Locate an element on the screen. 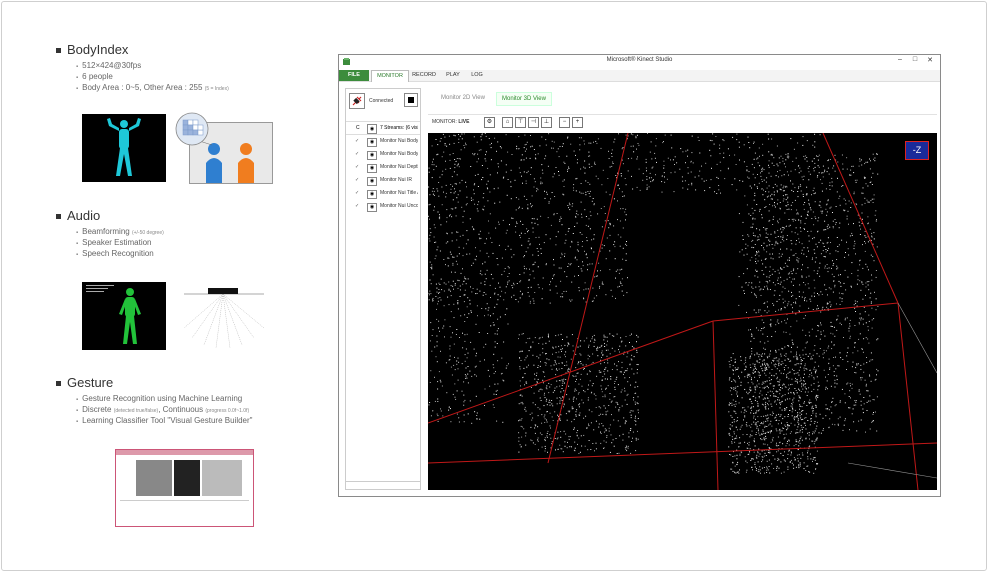  window-title: Microsoft® Kinect Studio is located at coordinates (639, 60).